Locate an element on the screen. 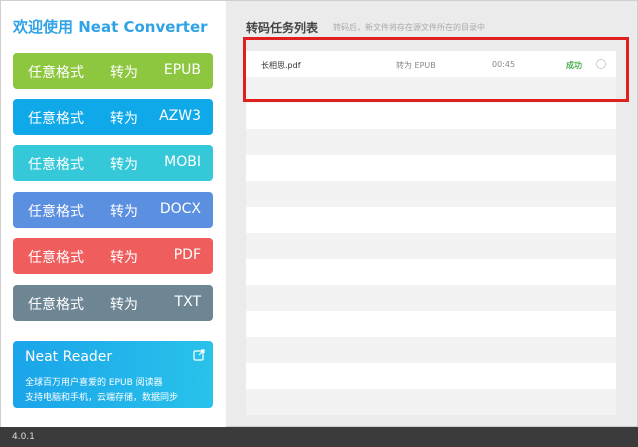 The height and width of the screenshot is (447, 638). highlight-box is located at coordinates (436, 69).